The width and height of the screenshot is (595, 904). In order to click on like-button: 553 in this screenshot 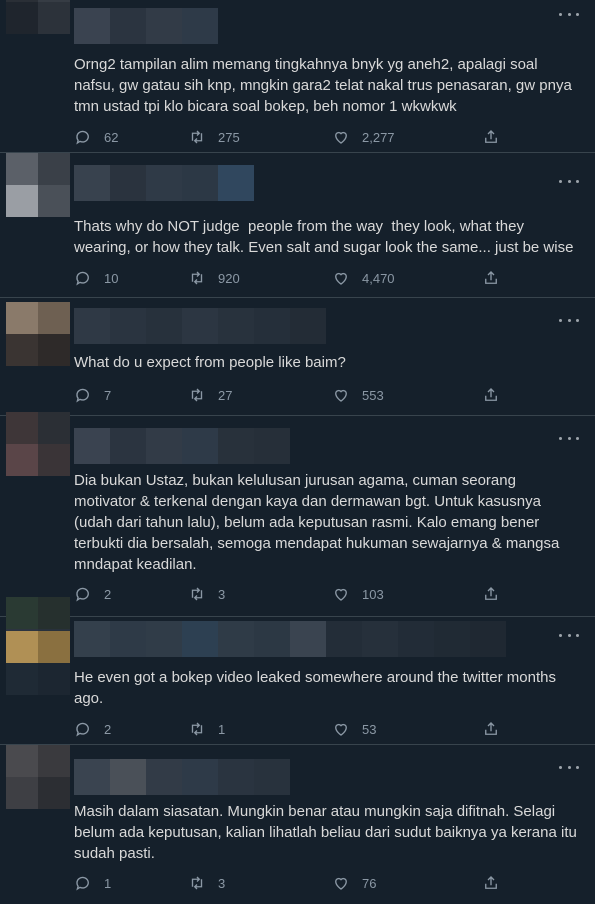, I will do `click(358, 395)`.